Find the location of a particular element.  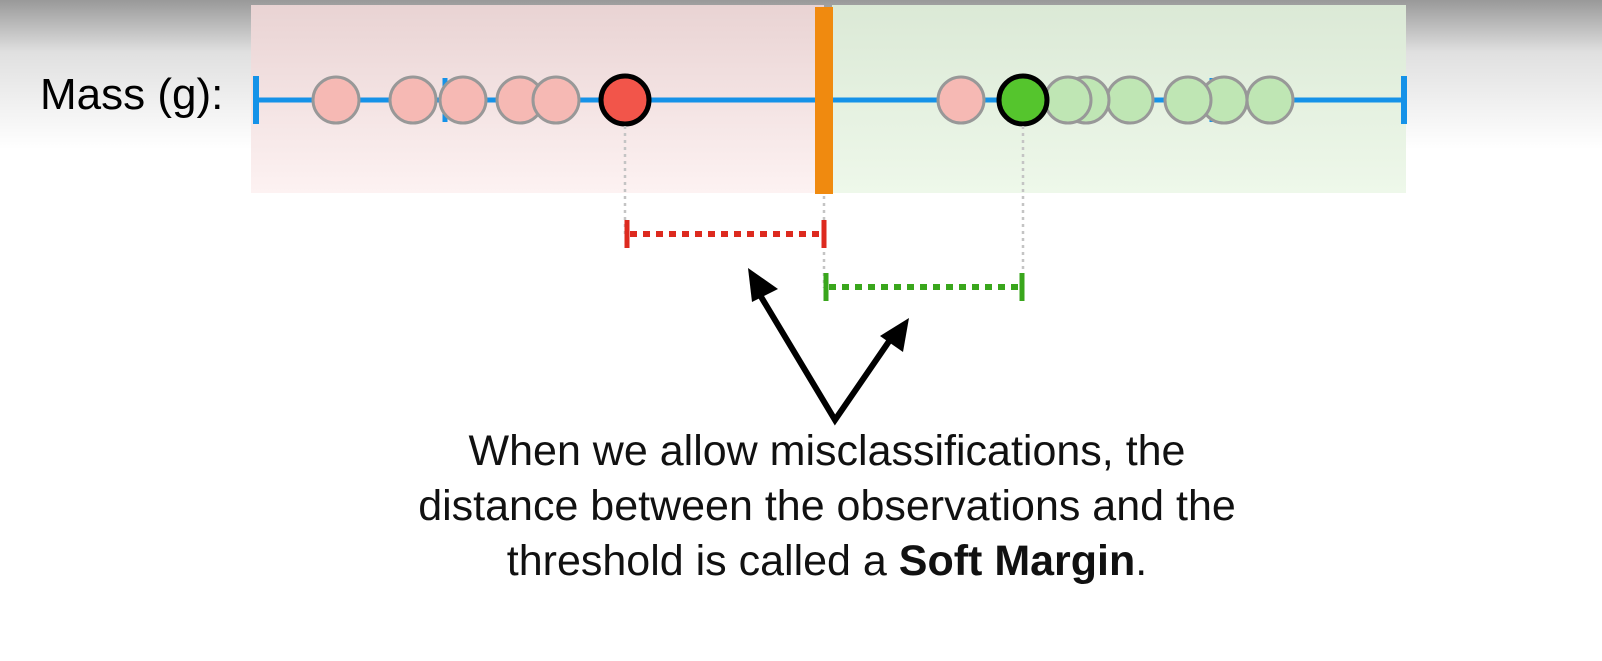

threshold-bar is located at coordinates (824, 100).